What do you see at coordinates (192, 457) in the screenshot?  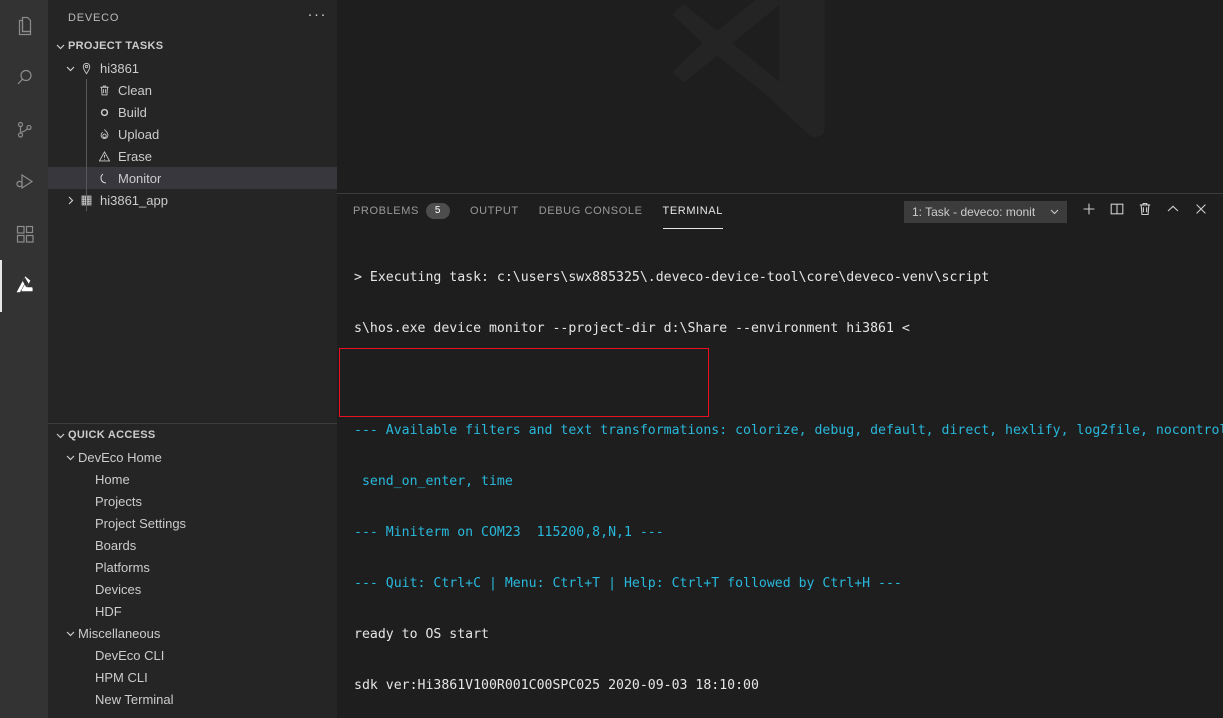 I see `tree-row-deveco-home: DevEco Home` at bounding box center [192, 457].